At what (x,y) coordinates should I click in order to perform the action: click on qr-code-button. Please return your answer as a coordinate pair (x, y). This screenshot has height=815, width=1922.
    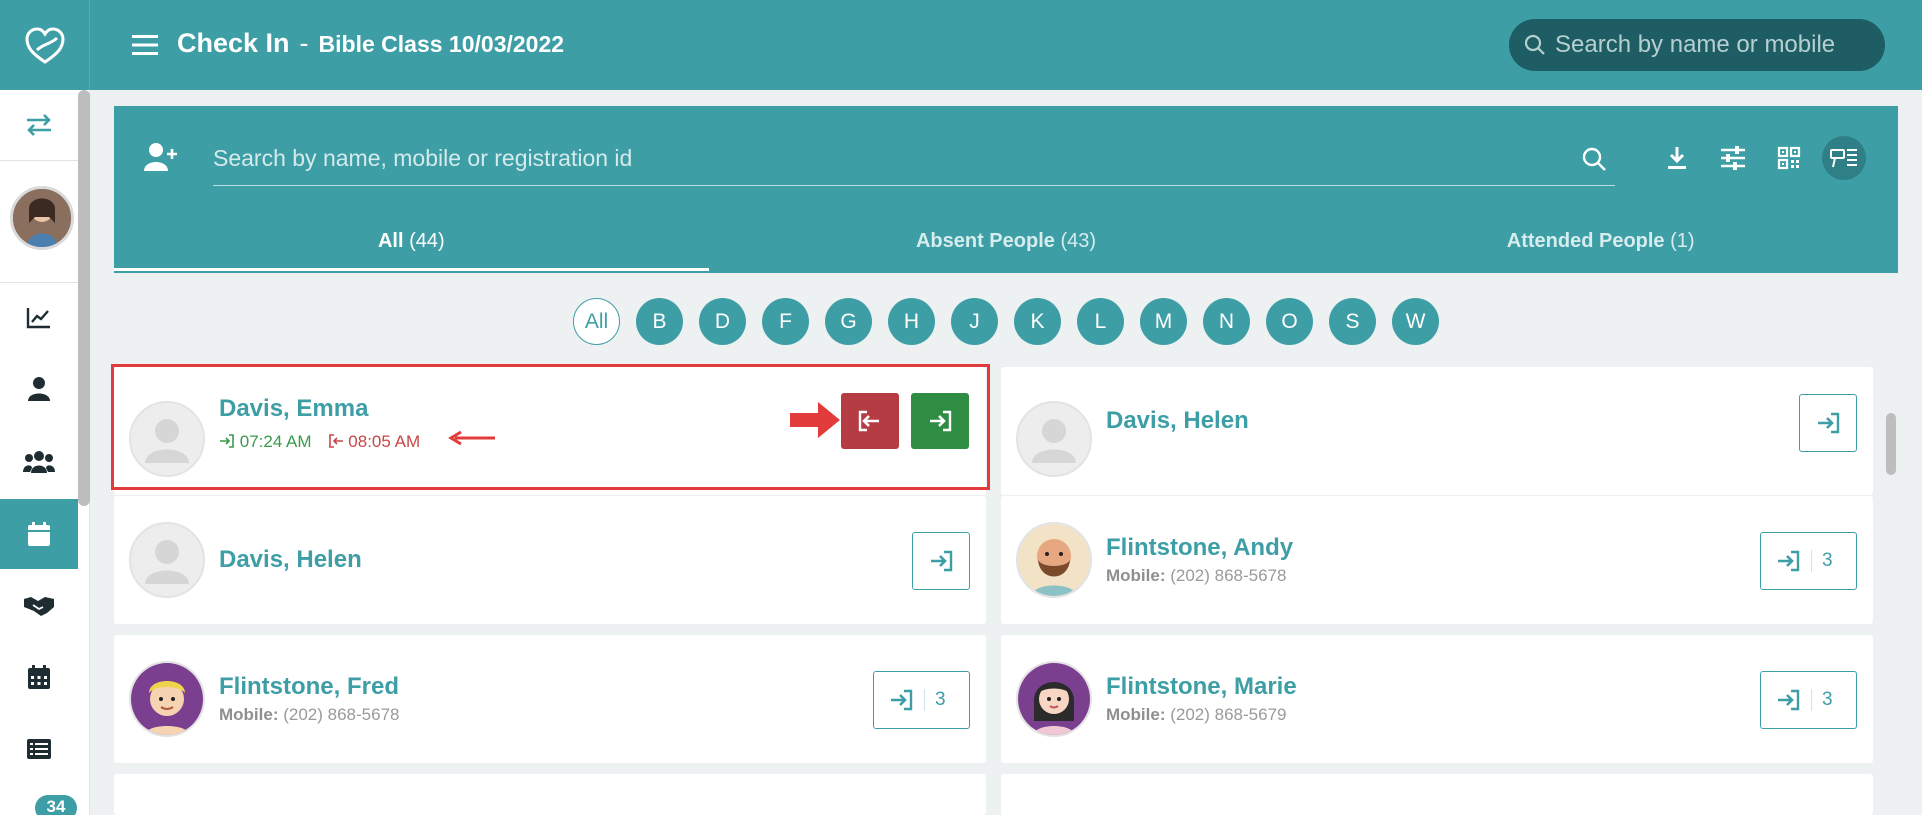
    Looking at the image, I should click on (1789, 158).